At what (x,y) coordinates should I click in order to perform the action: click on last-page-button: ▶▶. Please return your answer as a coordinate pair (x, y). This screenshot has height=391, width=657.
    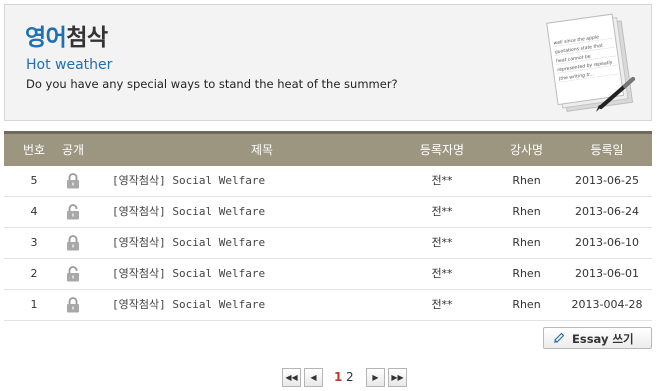
    Looking at the image, I should click on (397, 377).